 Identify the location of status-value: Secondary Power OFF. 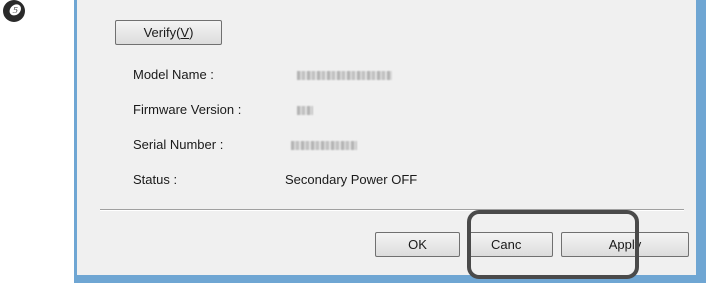
(351, 179).